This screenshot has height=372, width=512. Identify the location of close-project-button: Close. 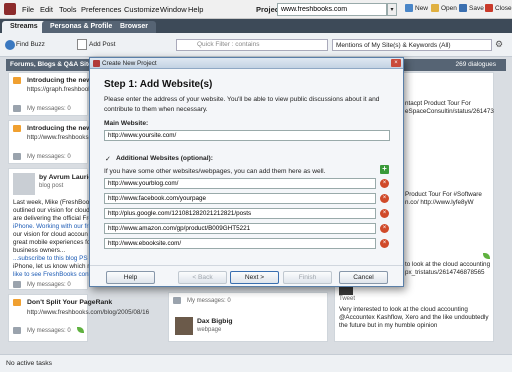
(498, 8).